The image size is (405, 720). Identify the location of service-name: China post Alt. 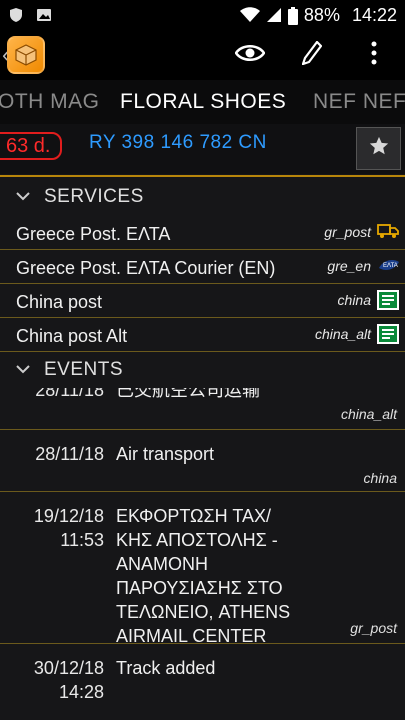
(72, 336).